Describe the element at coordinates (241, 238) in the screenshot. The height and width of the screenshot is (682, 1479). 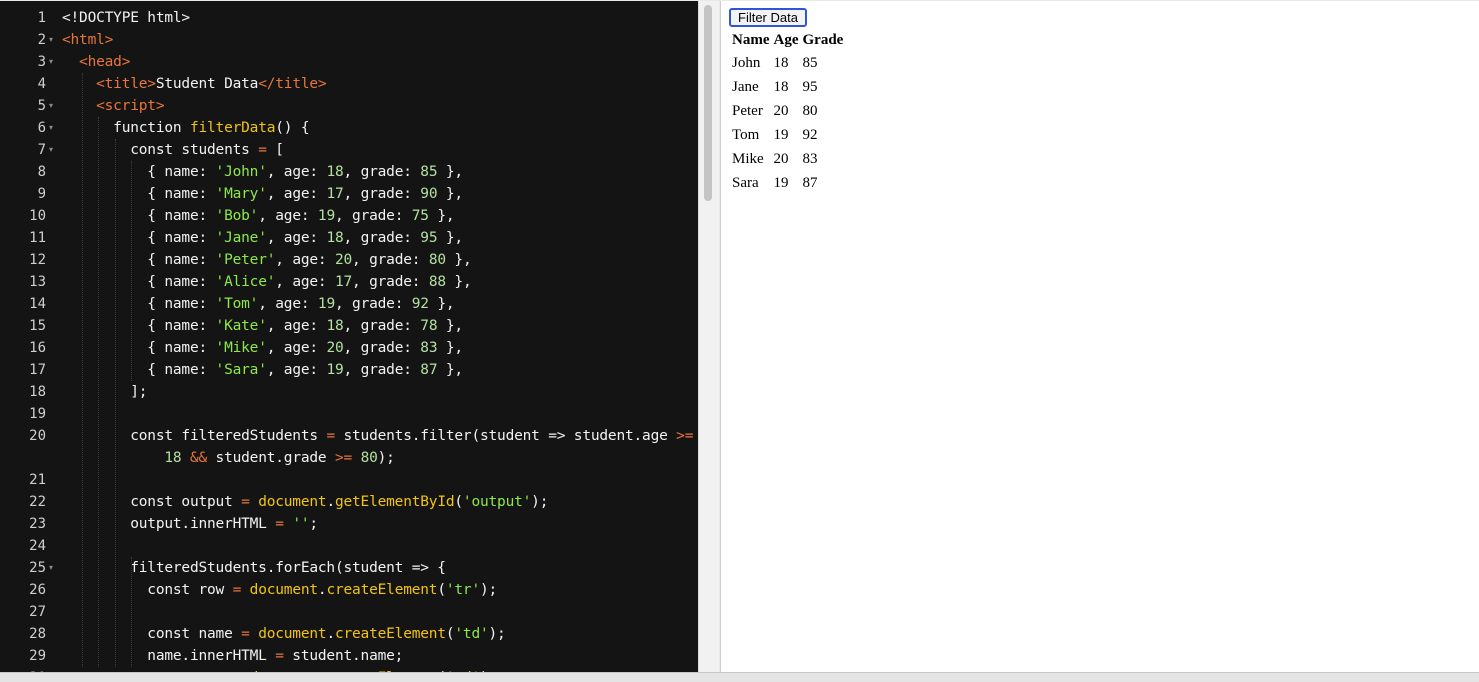
I see `code-token: 'Jane'` at that location.